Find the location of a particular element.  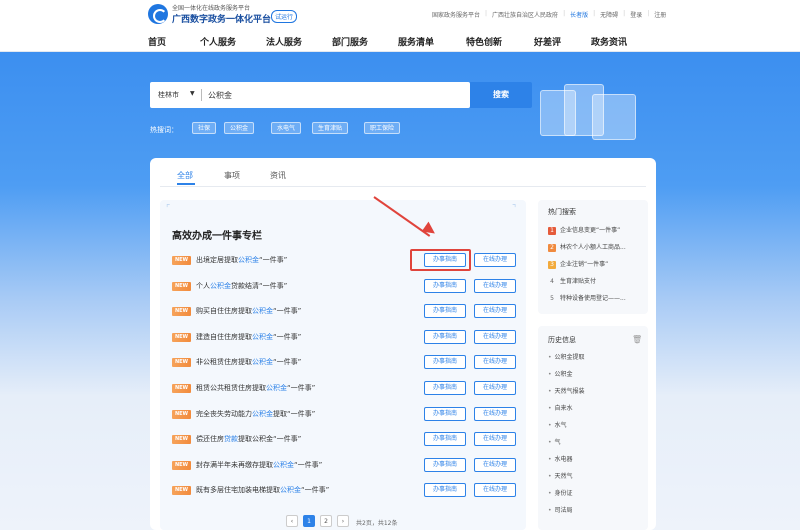

brand-subtitle: 全国一体化在线政务服务平台 is located at coordinates (211, 8).